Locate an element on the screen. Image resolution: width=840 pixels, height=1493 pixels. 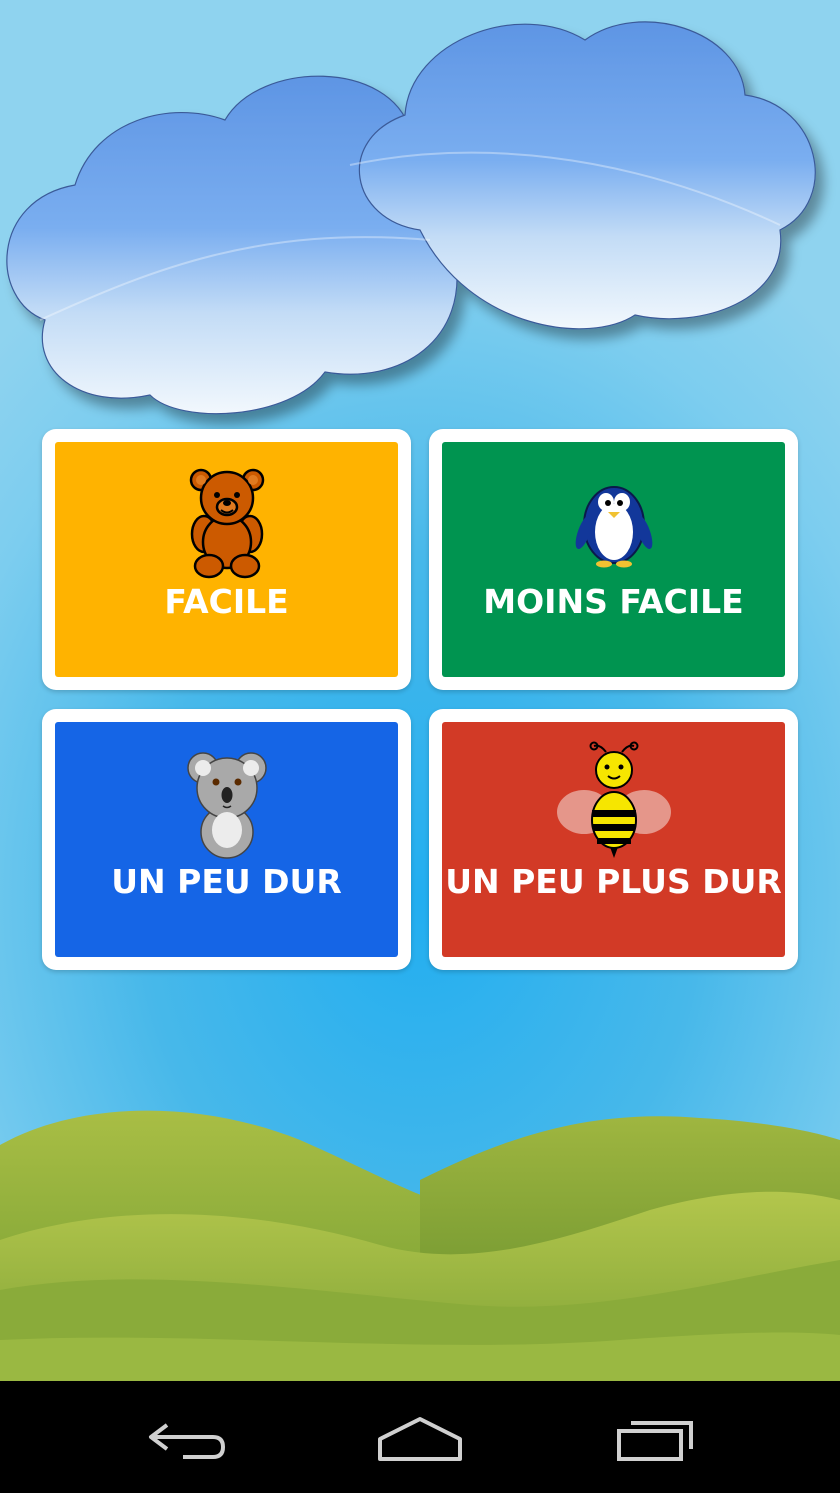
home-icon is located at coordinates (420, 1439).